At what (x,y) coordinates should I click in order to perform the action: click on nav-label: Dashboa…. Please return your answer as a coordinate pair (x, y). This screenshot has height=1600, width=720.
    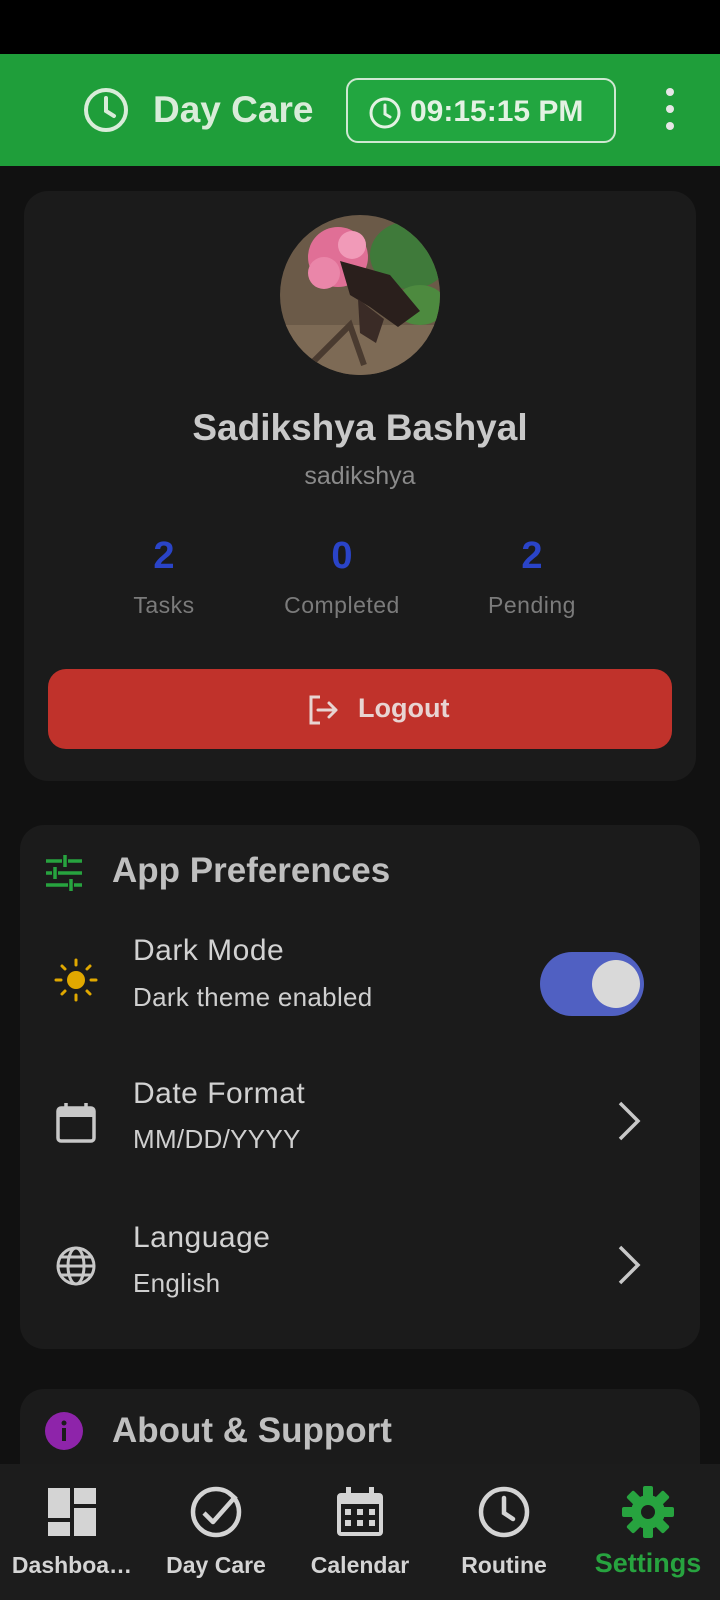
    Looking at the image, I should click on (72, 1565).